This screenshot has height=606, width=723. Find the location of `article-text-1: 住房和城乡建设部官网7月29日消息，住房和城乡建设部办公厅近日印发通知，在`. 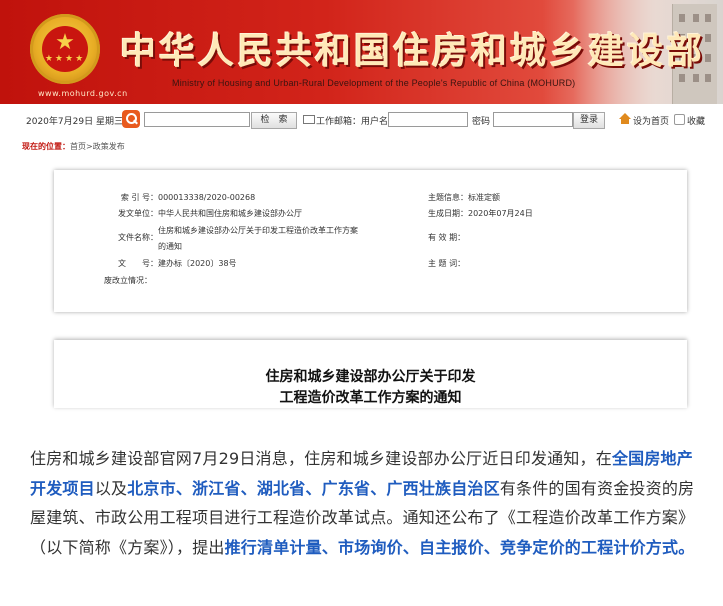

article-text-1: 住房和城乡建设部官网7月29日消息，住房和城乡建设部办公厅近日印发通知，在 is located at coordinates (321, 458).